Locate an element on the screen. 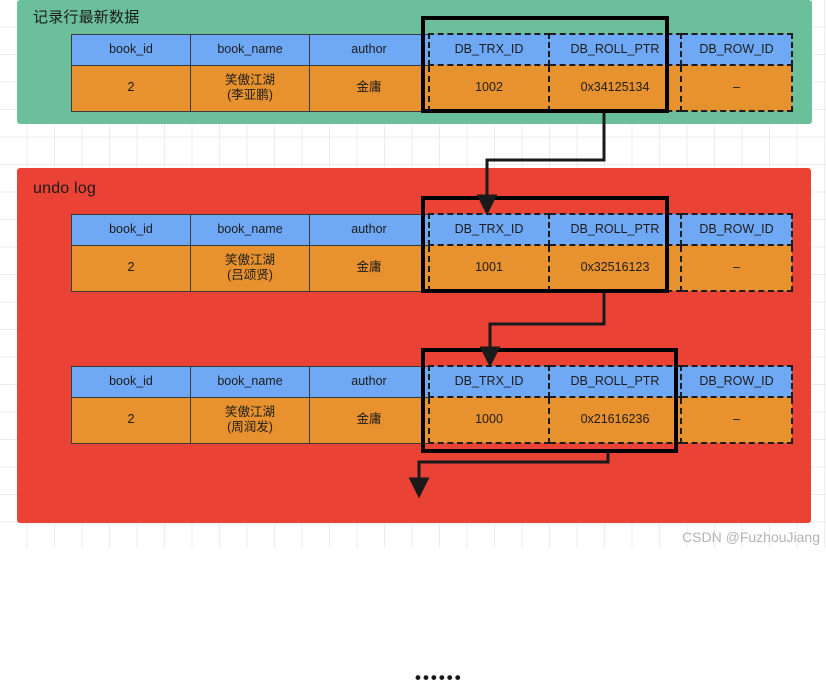 The height and width of the screenshot is (688, 826). ellipsis-dots: •••••• is located at coordinates (439, 677).